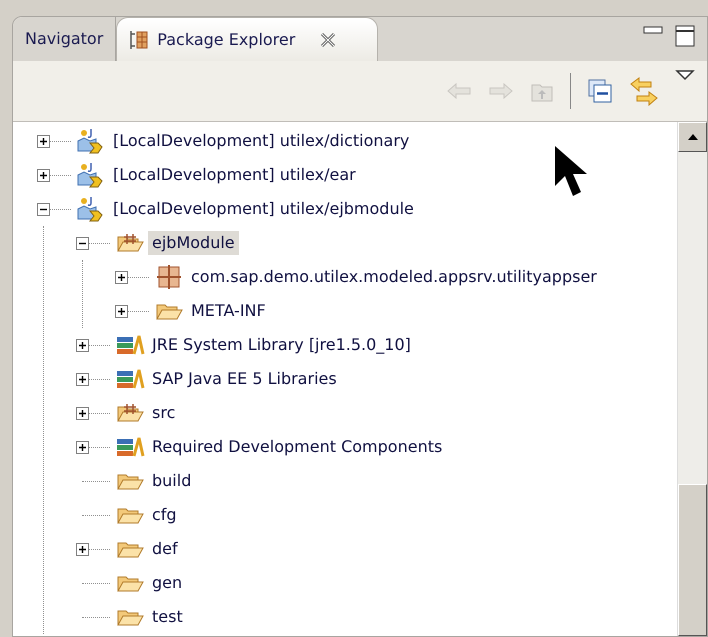  I want to click on maximize-icon, so click(685, 36).